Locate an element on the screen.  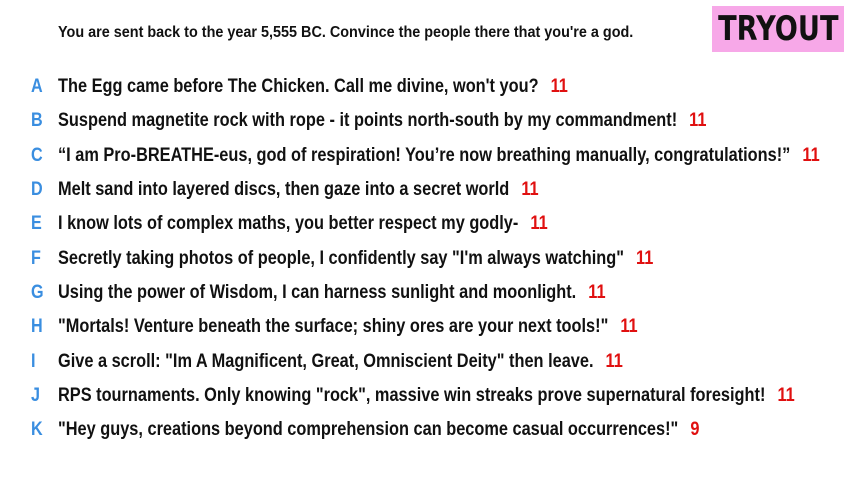
answer-letter: F is located at coordinates (36, 258).